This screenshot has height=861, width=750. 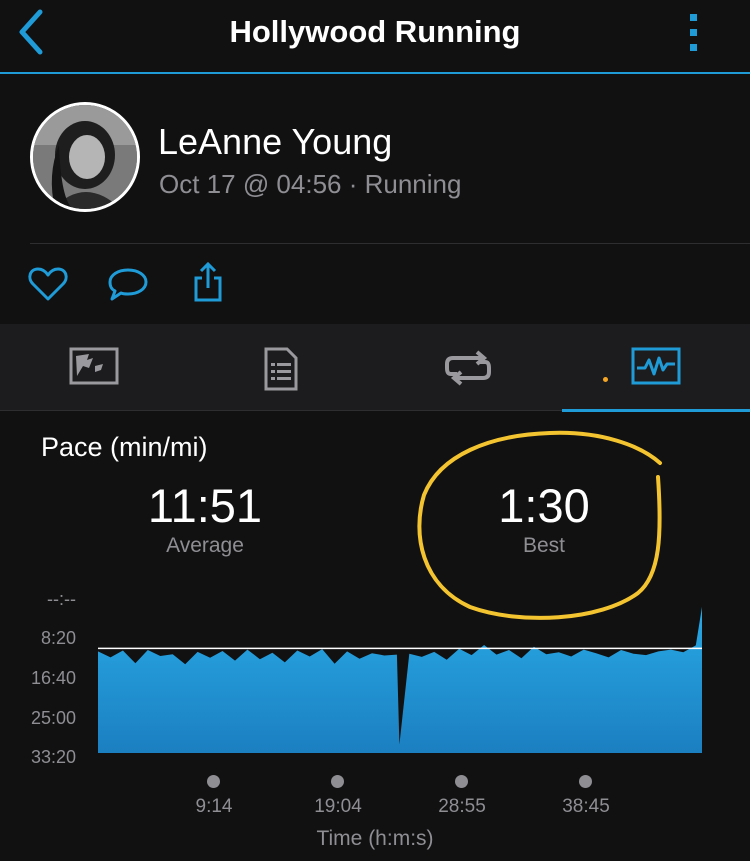 What do you see at coordinates (214, 806) in the screenshot?
I see `x-tick-label: 9:14` at bounding box center [214, 806].